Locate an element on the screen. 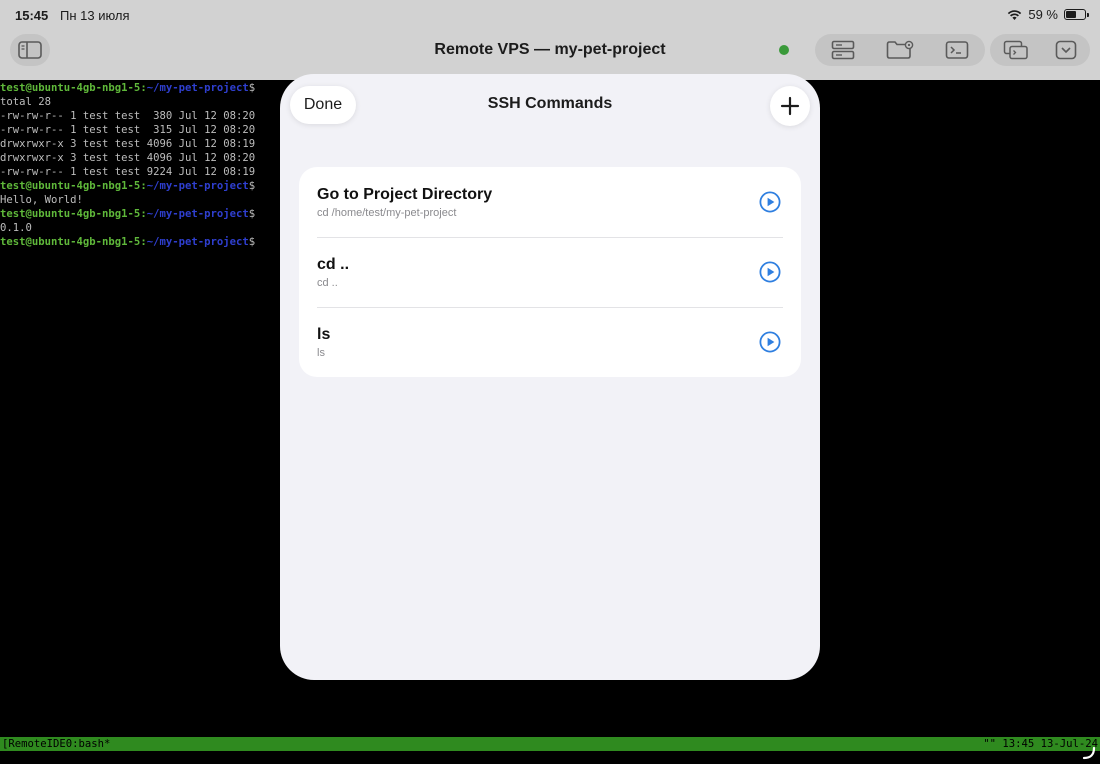  battery-icon is located at coordinates (1076, 14).